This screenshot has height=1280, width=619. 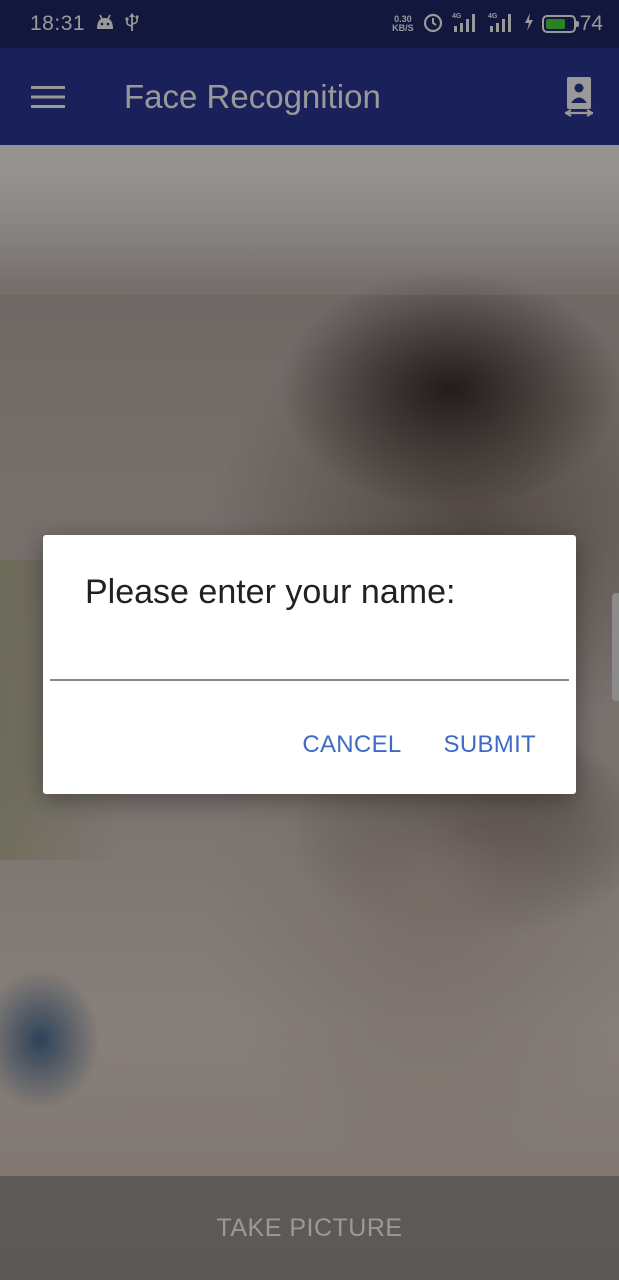 I want to click on dialog-actions: CANCEL SUBMIT, so click(x=419, y=745).